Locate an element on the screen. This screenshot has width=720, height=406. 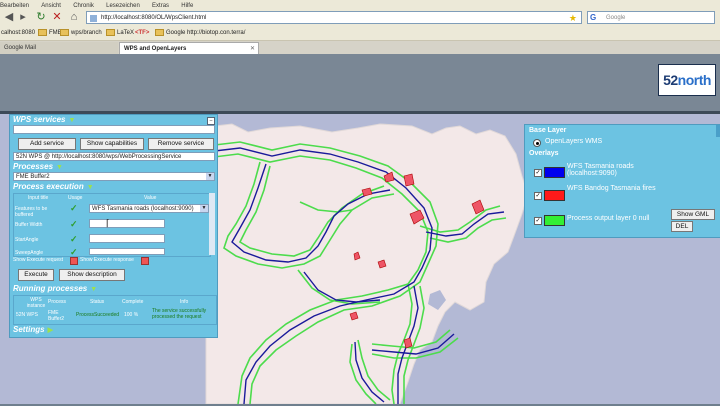
running-cell-status: ProcessSucceeded is located at coordinates (98, 315).